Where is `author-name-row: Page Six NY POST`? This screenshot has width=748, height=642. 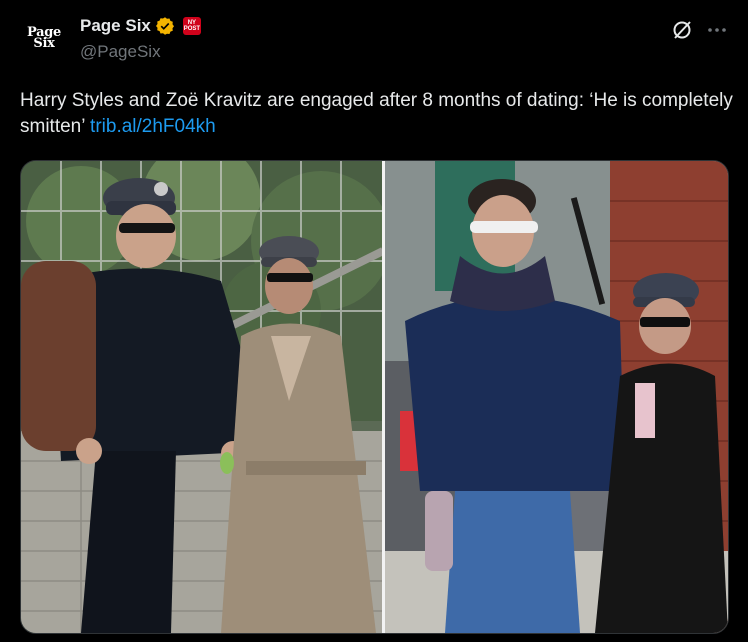 author-name-row: Page Six NY POST is located at coordinates (140, 26).